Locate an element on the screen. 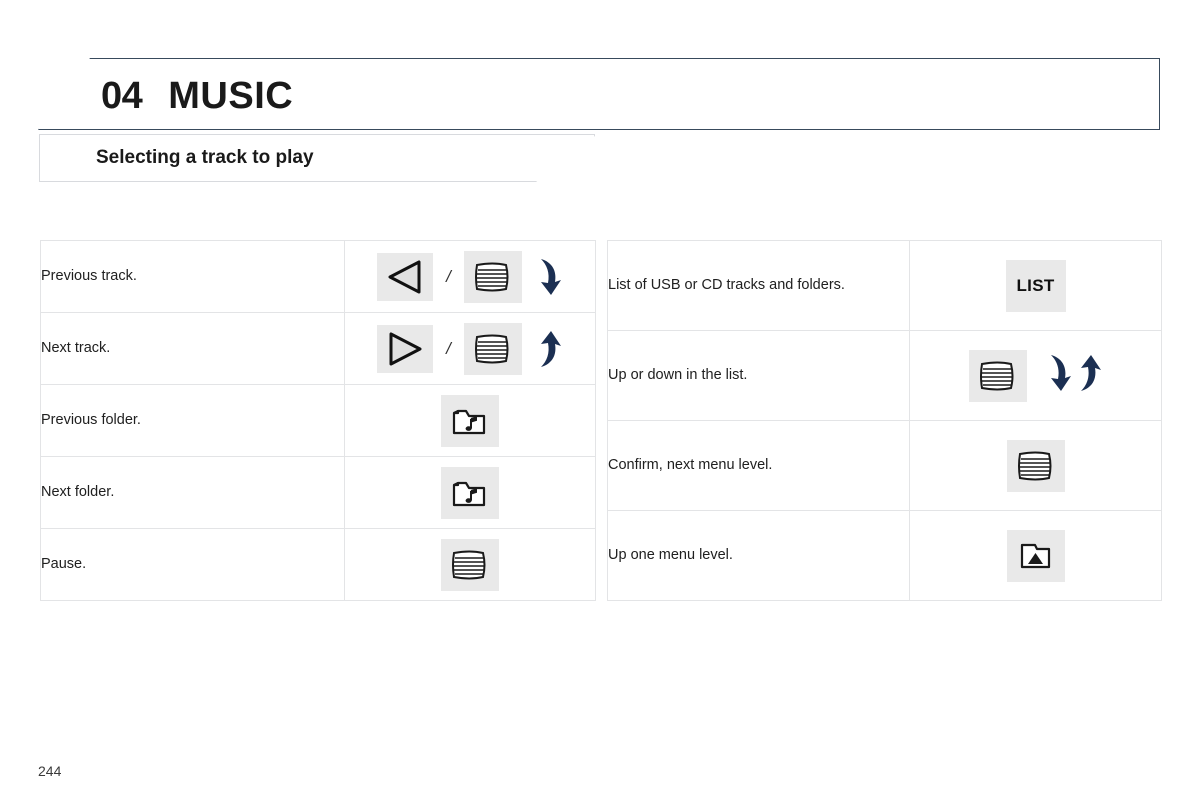  table-row: Previous folder. is located at coordinates (318, 420).